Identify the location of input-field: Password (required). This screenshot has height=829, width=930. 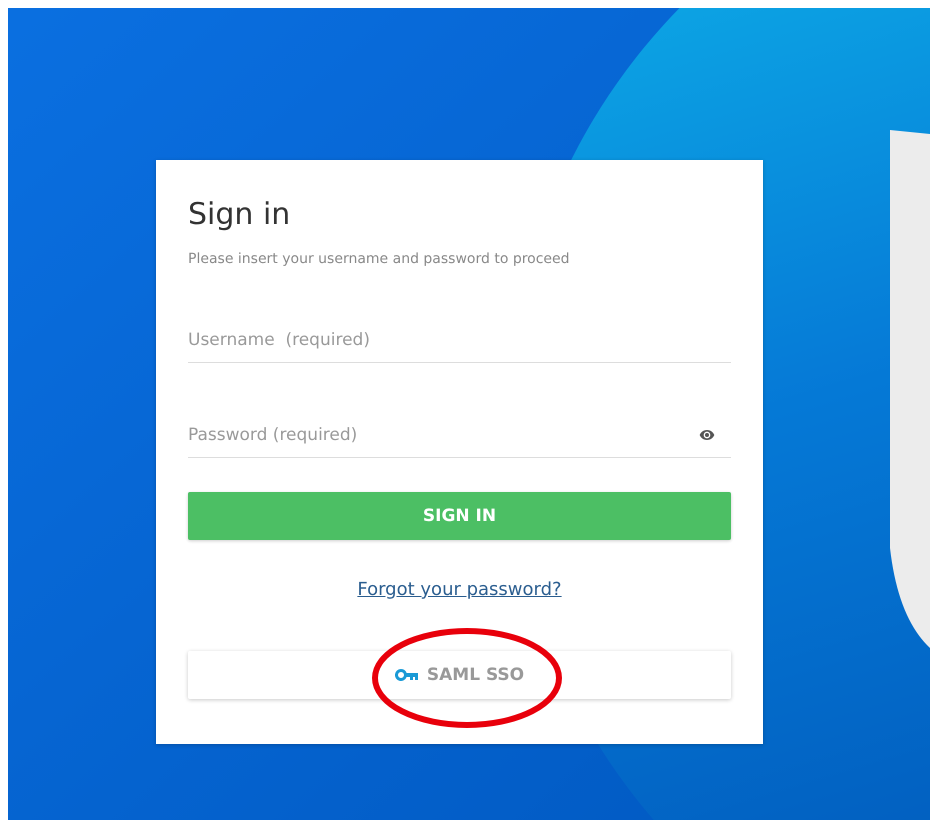
(441, 435).